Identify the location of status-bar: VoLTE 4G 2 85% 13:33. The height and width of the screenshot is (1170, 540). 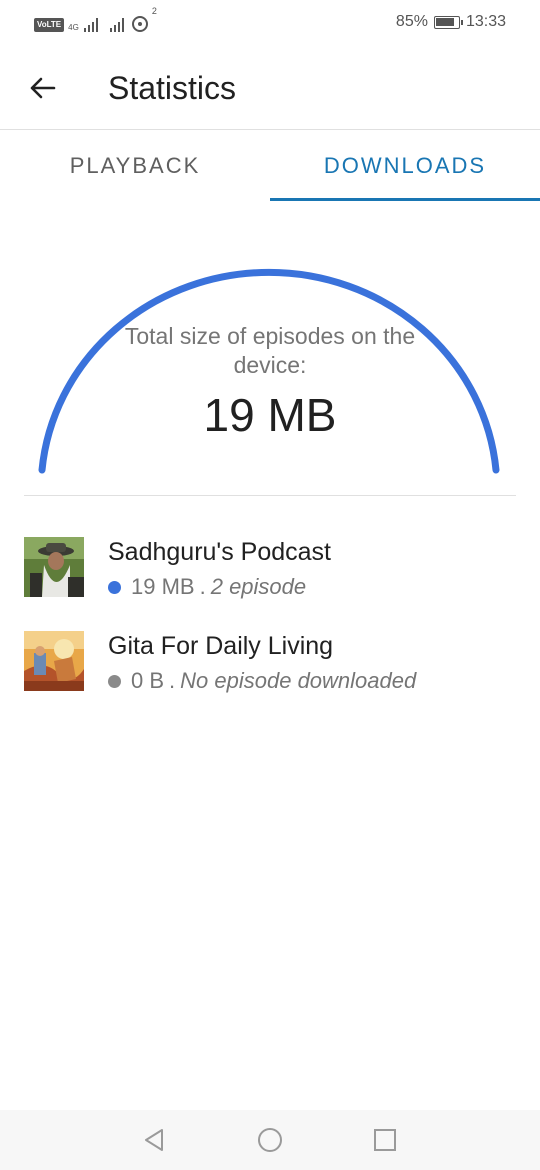
(270, 23).